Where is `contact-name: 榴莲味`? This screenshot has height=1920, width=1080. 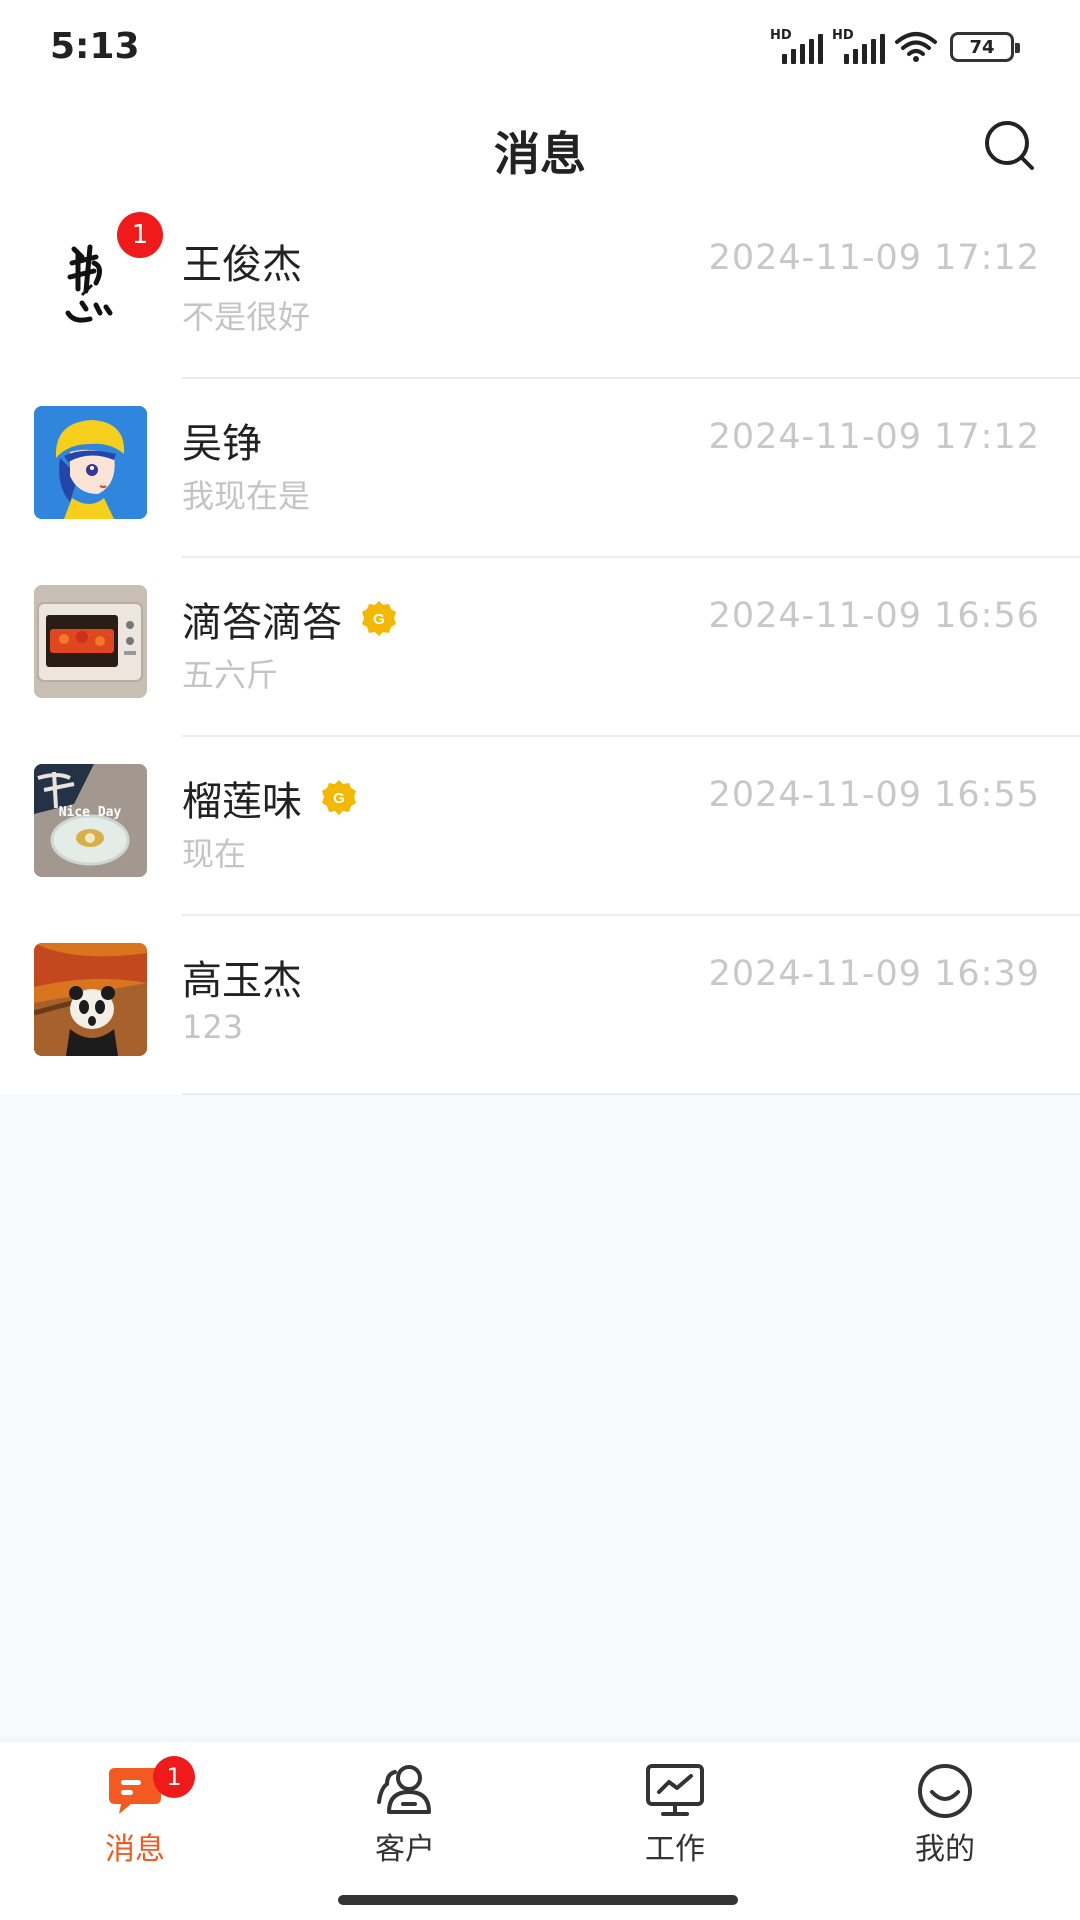
contact-name: 榴莲味 is located at coordinates (242, 802).